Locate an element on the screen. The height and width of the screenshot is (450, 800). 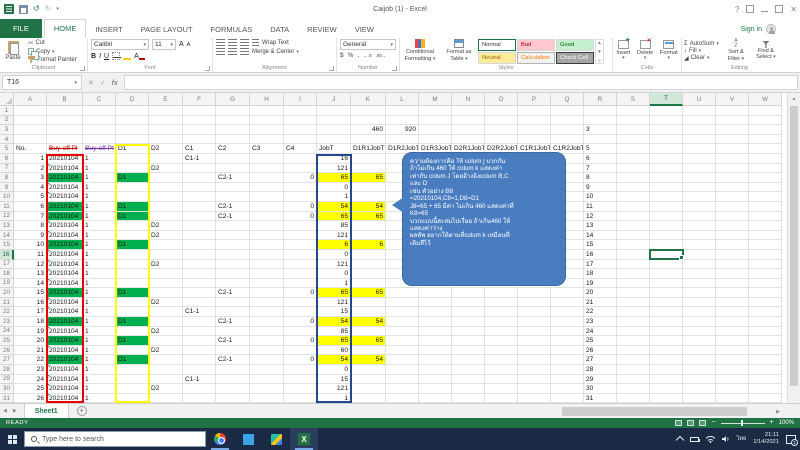
name-box: T16 ▾ is located at coordinates (42, 82).